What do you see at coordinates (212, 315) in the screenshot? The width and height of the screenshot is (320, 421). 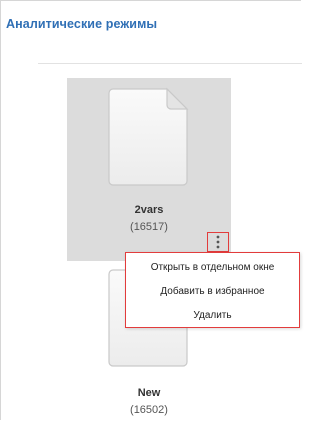 I see `menu-item-delete: Удалить` at bounding box center [212, 315].